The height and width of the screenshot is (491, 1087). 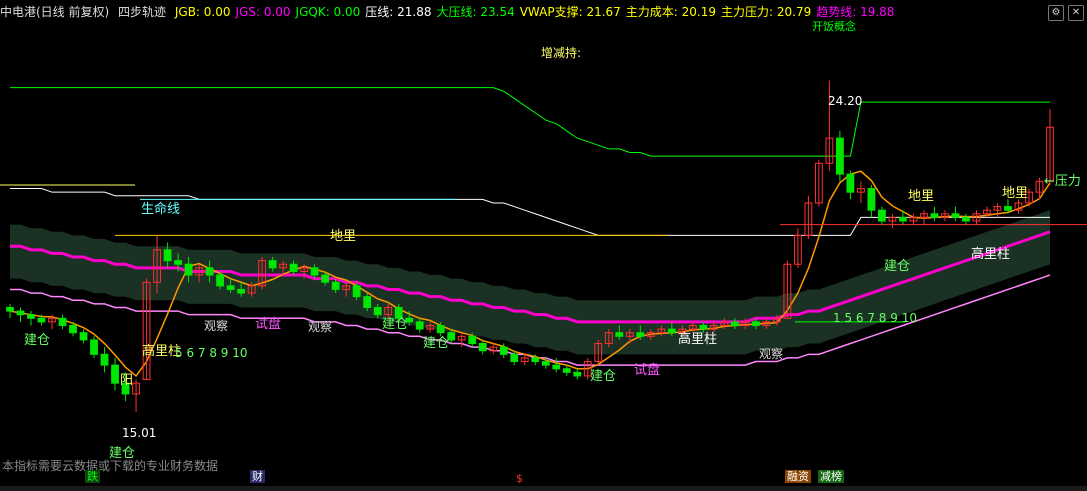 What do you see at coordinates (398, 12) in the screenshot?
I see `header-value-3: 压线: 21.88` at bounding box center [398, 12].